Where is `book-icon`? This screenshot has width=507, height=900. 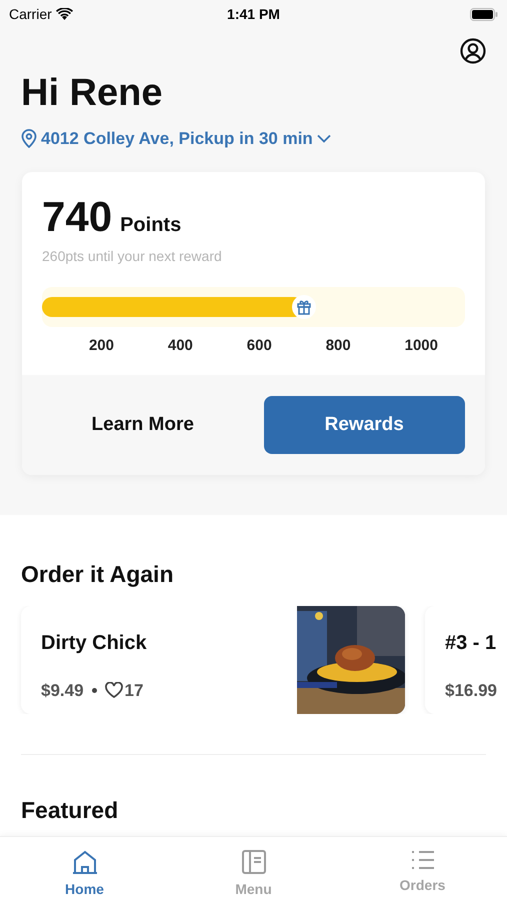 book-icon is located at coordinates (253, 862).